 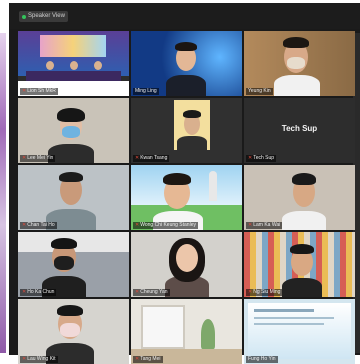 I want to click on participant-name: ✕Ng Siu Ming, so click(x=264, y=292).